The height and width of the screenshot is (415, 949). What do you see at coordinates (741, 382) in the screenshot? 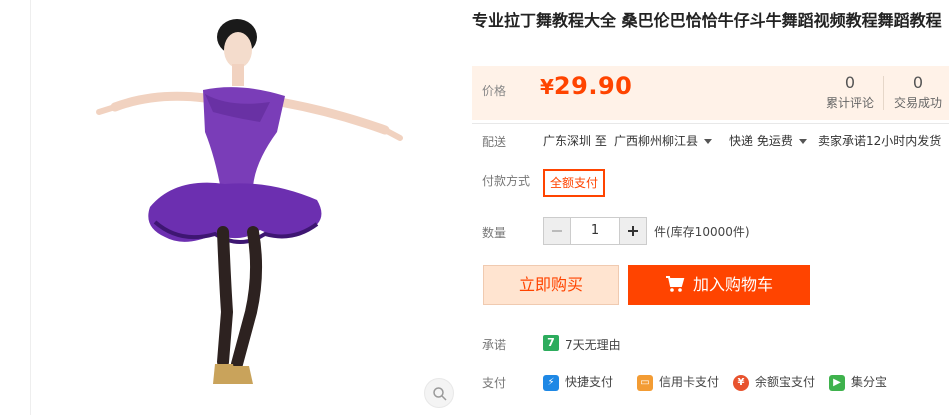
I see `yuebao-icon: ¥` at bounding box center [741, 382].